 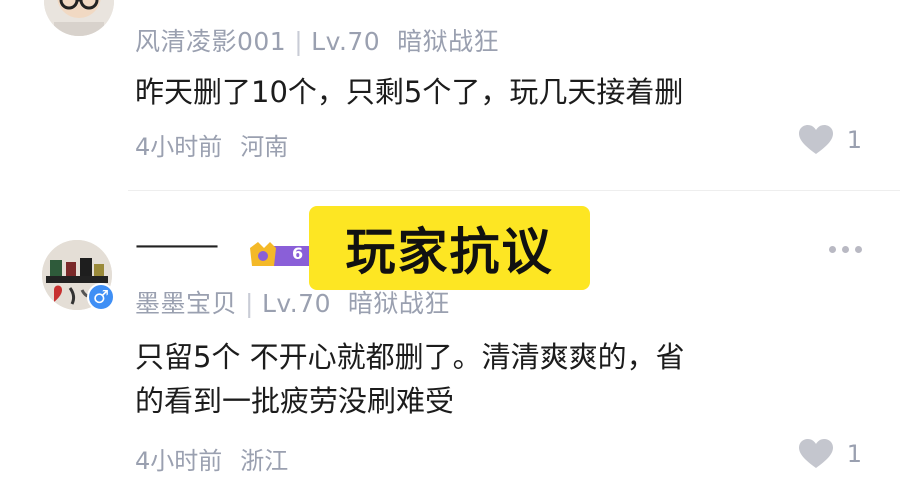 I want to click on user-meta: 风清凌影001 | Lv.70 暗狱战狂, so click(x=317, y=41).